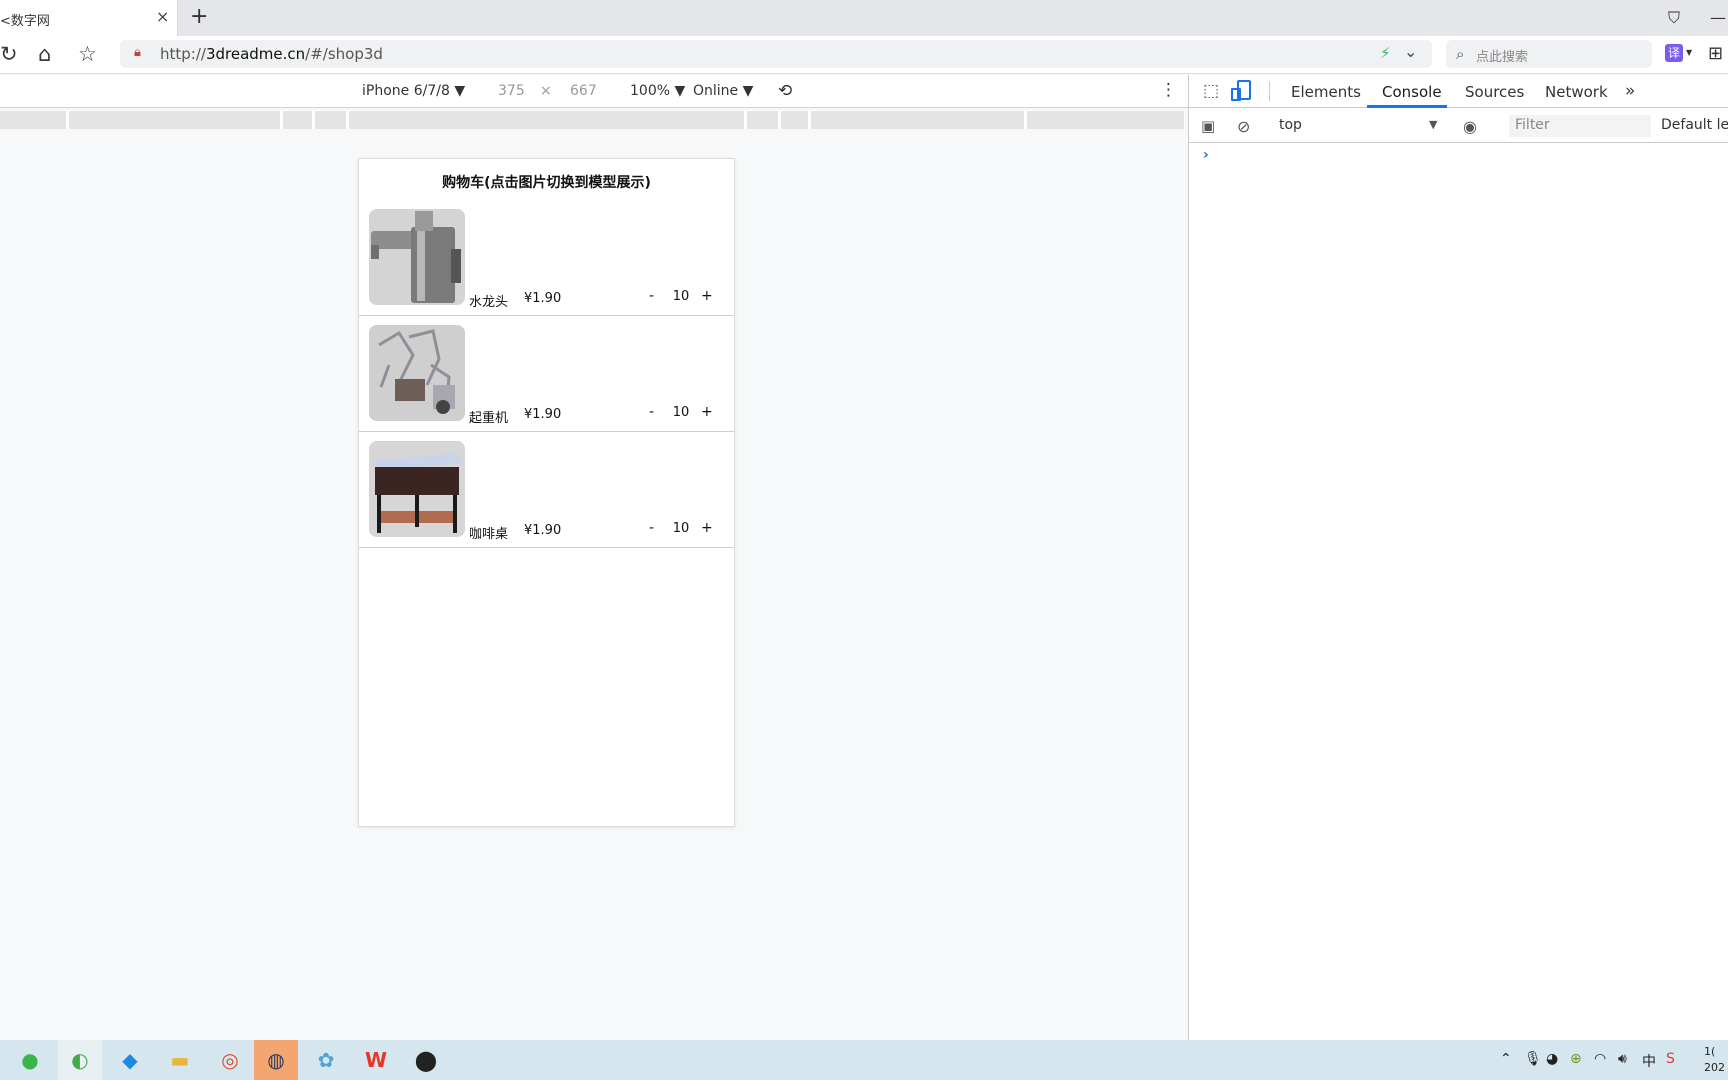 This screenshot has height=1080, width=1728. Describe the element at coordinates (864, 18) in the screenshot. I see `tab-strip: <数字网 × + ⛉ —` at that location.